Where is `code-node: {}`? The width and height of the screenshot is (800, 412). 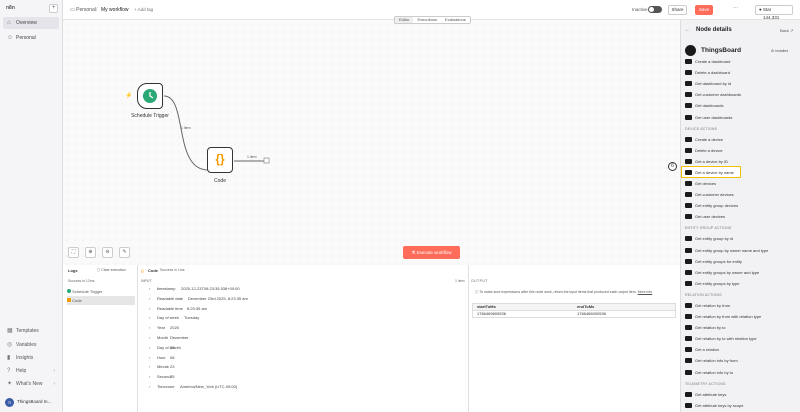
code-node: {} is located at coordinates (220, 160).